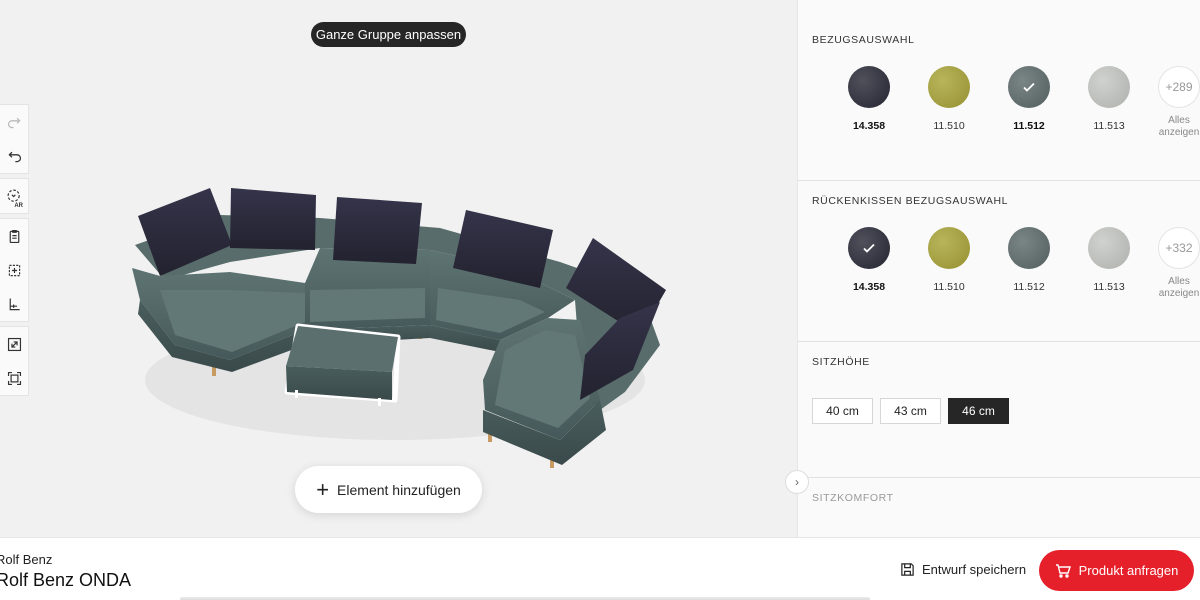  Describe the element at coordinates (907, 569) in the screenshot. I see `save-icon` at that location.